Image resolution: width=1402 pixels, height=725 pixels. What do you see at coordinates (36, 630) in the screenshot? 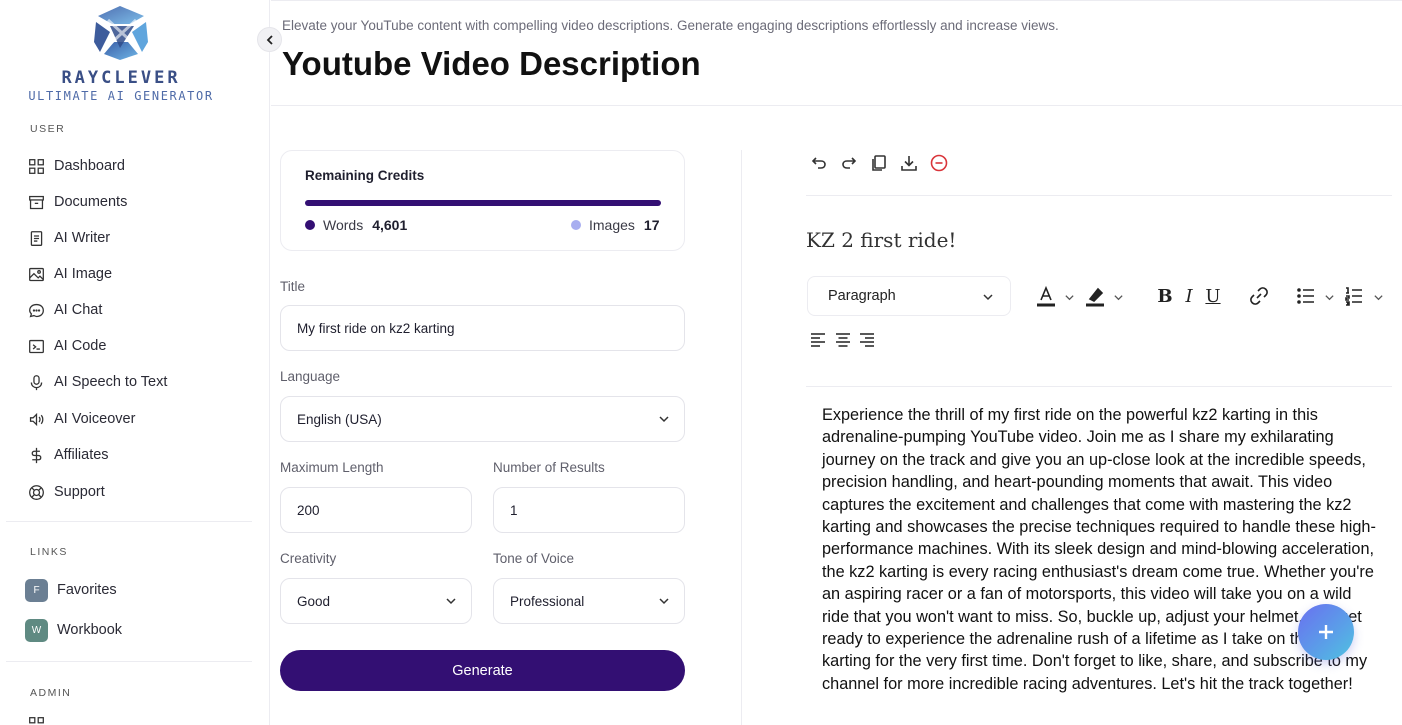
I see `link-badge: W` at bounding box center [36, 630].